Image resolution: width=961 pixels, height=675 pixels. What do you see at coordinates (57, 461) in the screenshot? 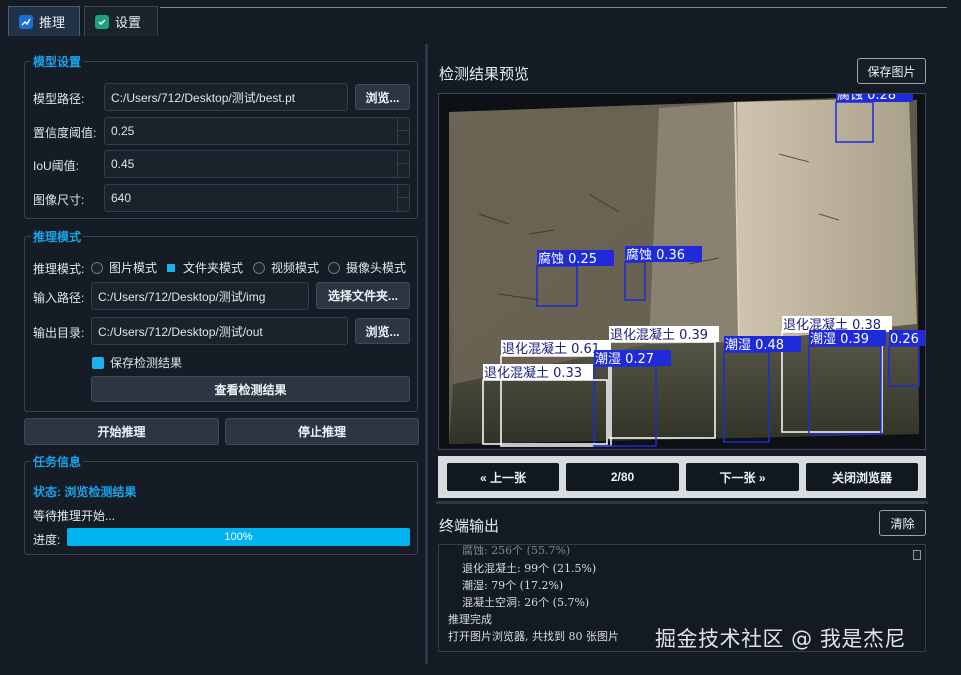
I see `task-info-title: 任务信息` at bounding box center [57, 461].